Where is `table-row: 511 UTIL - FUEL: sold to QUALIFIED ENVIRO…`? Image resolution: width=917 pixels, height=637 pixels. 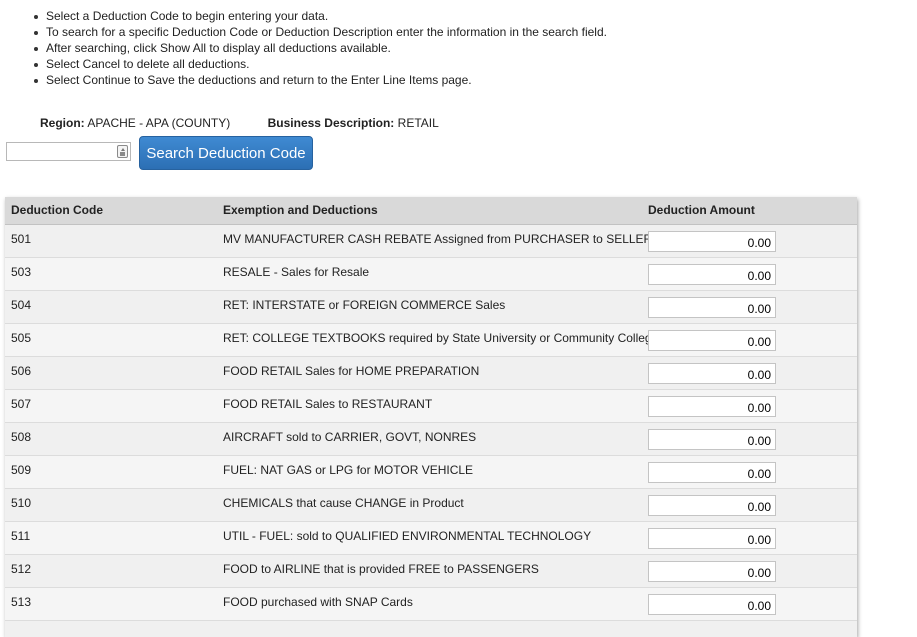 table-row: 511 UTIL - FUEL: sold to QUALIFIED ENVIRO… is located at coordinates (431, 538).